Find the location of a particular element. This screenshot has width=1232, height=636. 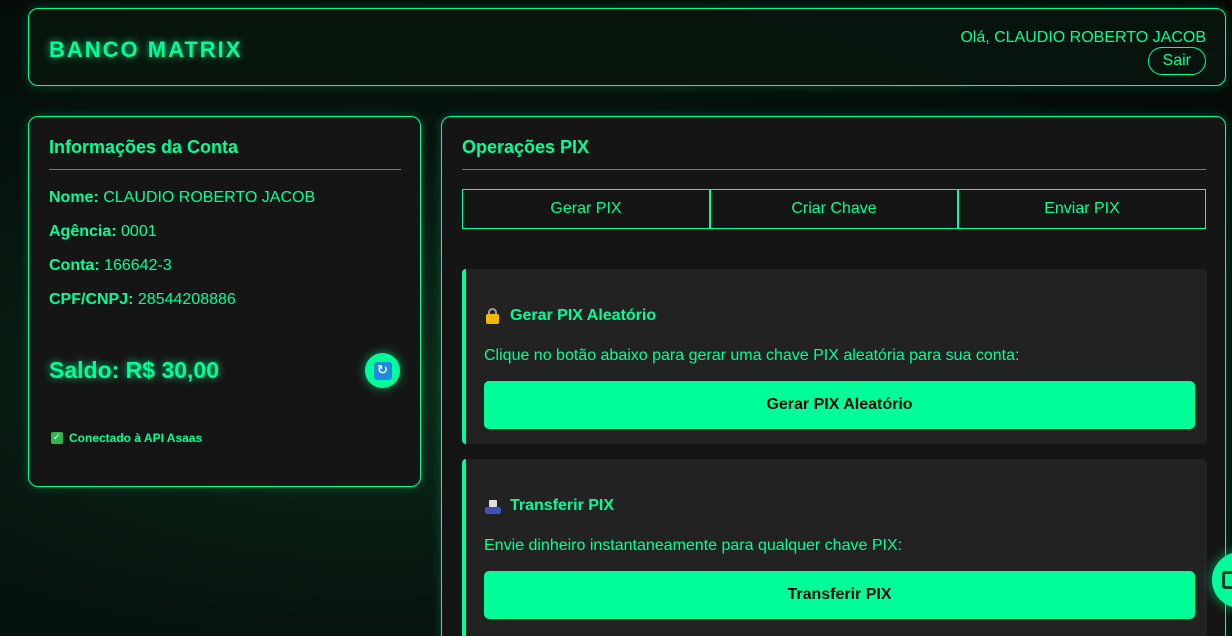

field-value: 0001 is located at coordinates (139, 231).